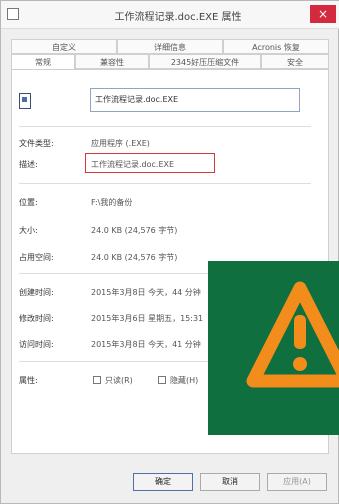  I want to click on file-type-value: 应用程序 (.EXE), so click(120, 143).